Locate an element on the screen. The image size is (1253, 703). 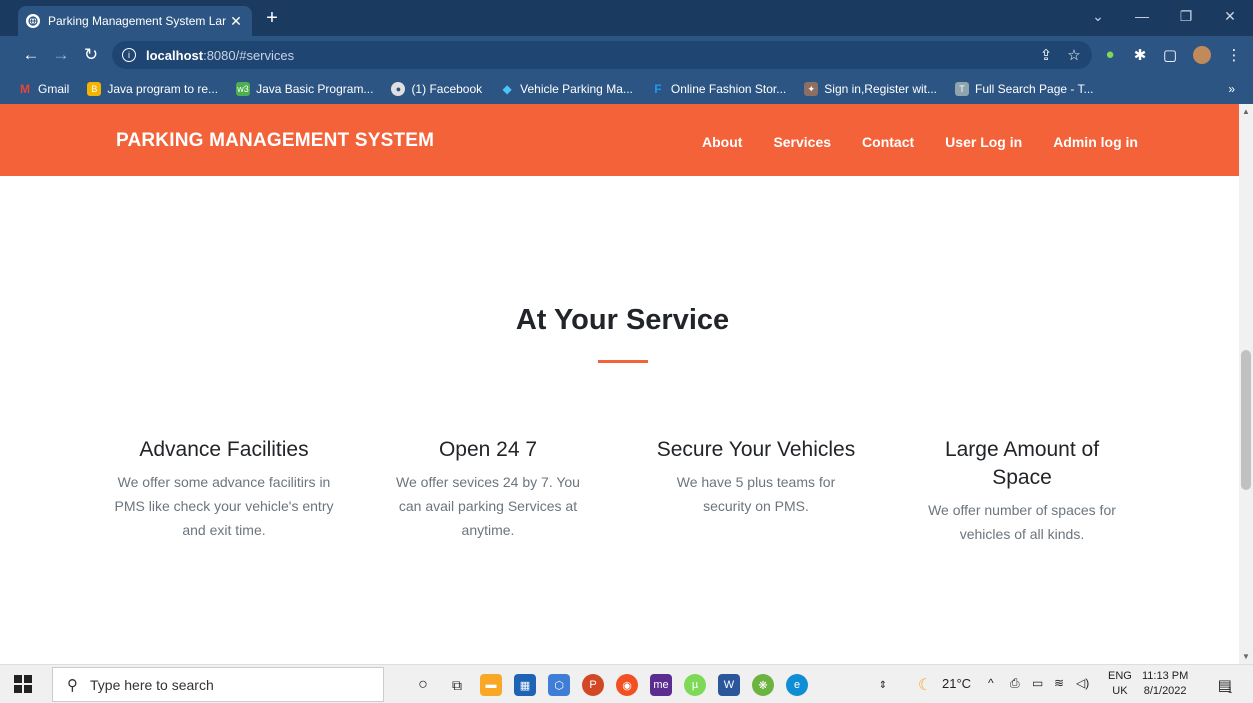
wifi-icon: ≋ is located at coordinates (1059, 683).